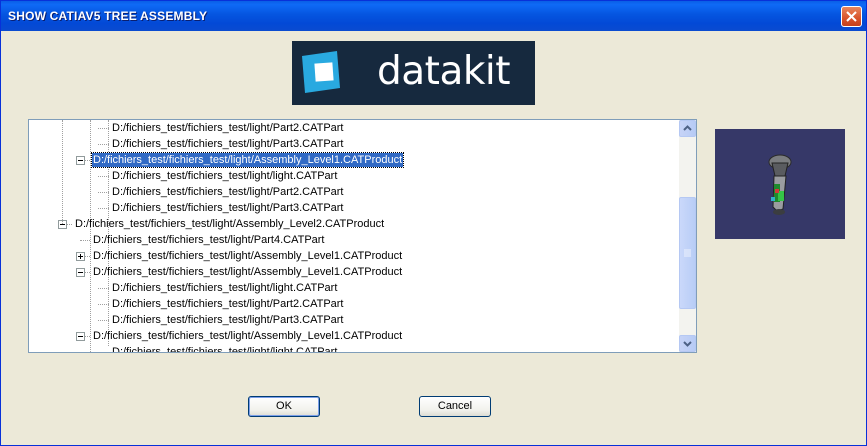  I want to click on datakit-logo: datakit, so click(413, 73).